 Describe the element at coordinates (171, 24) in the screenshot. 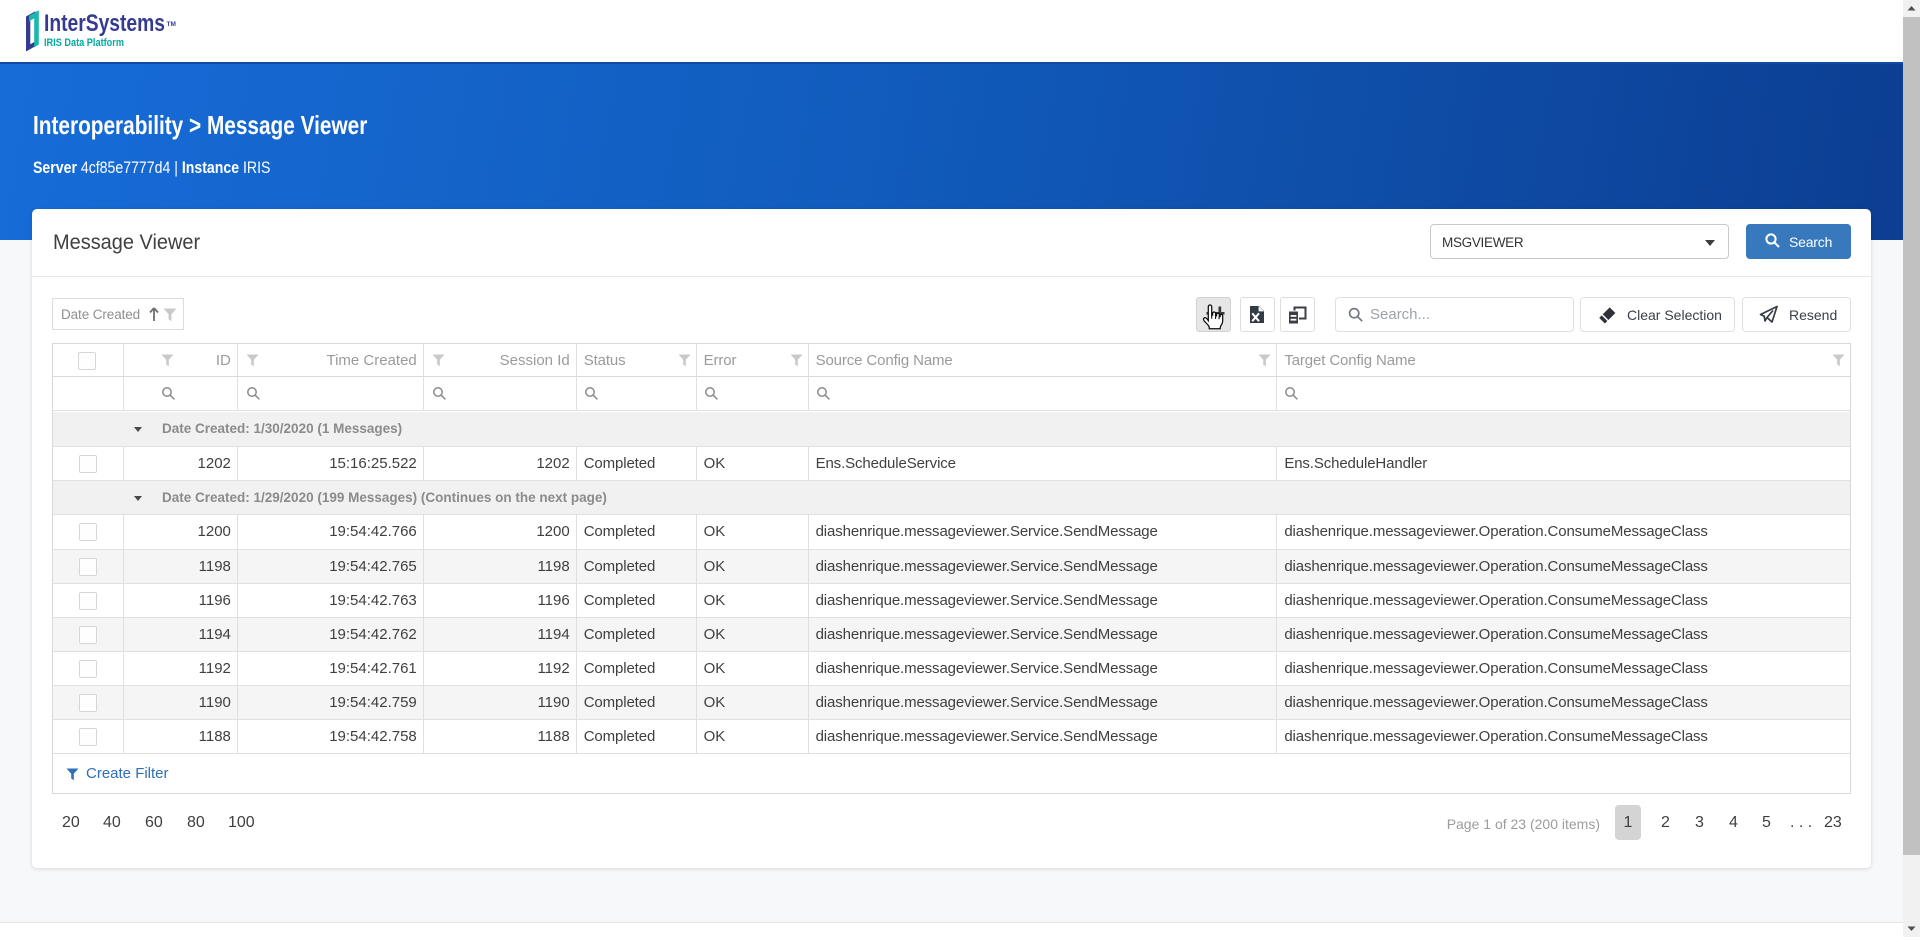

I see `svg-text: TM` at that location.